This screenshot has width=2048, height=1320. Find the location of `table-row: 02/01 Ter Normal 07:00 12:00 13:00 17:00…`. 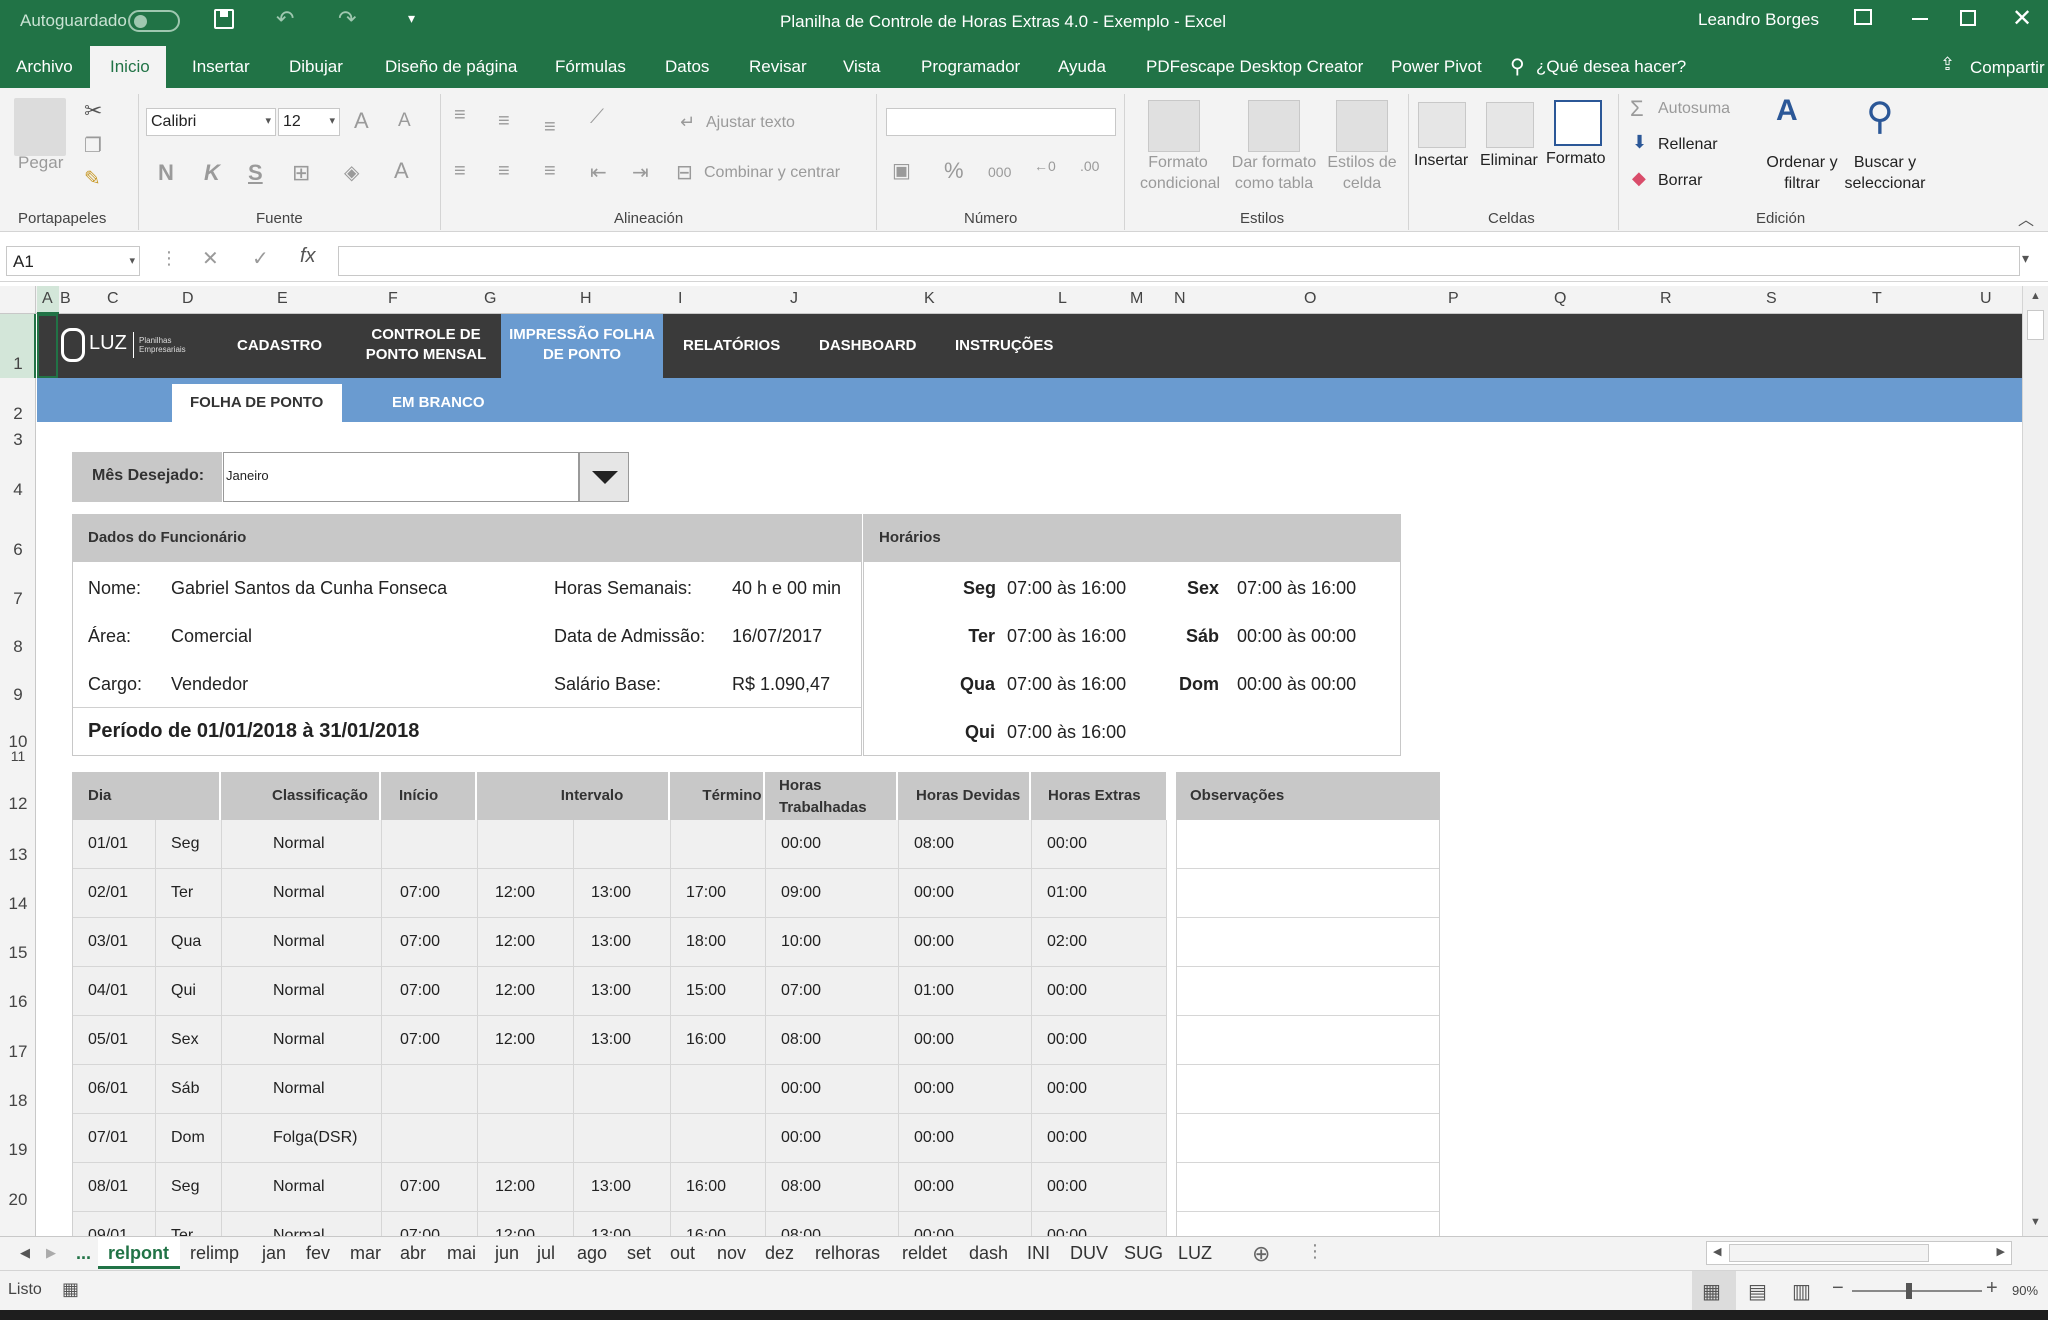

table-row: 02/01 Ter Normal 07:00 12:00 13:00 17:00… is located at coordinates (620, 893).